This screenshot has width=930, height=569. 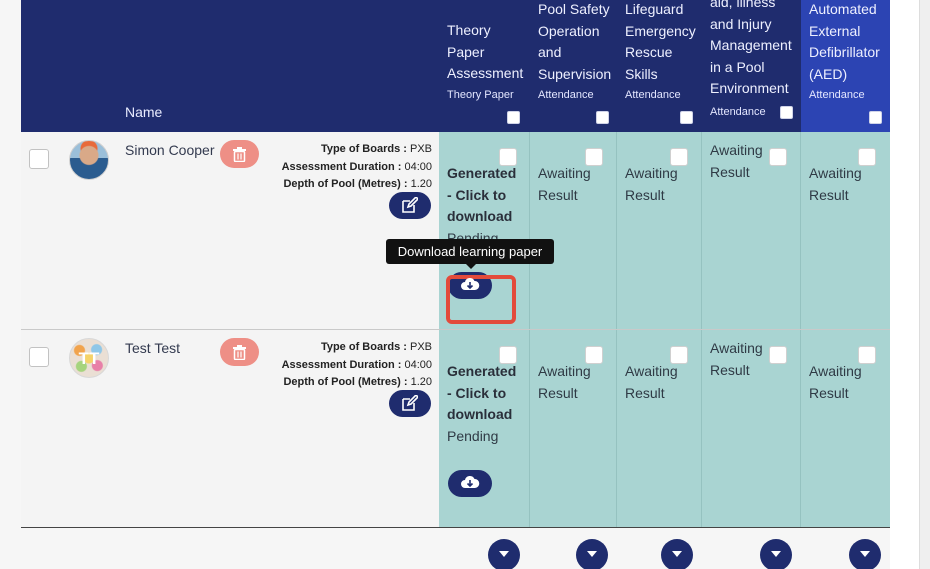 What do you see at coordinates (470, 251) in the screenshot?
I see `tooltip: Download learning paper` at bounding box center [470, 251].